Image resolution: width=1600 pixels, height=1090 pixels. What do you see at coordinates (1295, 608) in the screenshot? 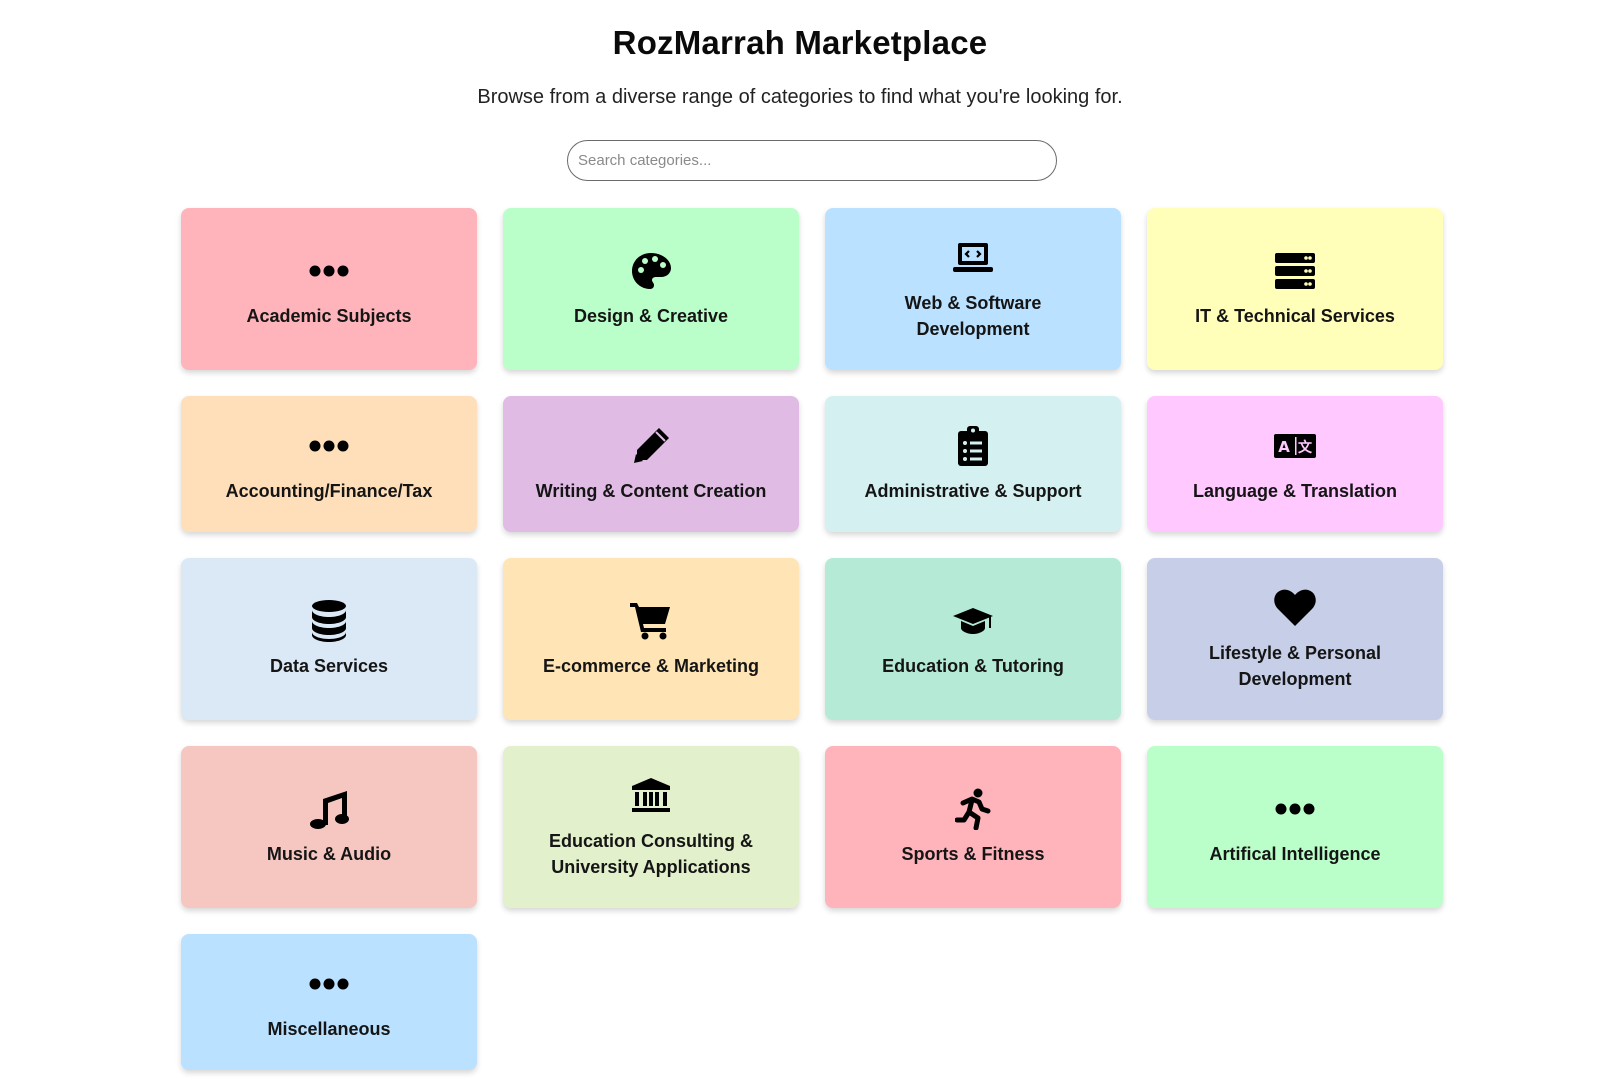
I see `heart-icon` at bounding box center [1295, 608].